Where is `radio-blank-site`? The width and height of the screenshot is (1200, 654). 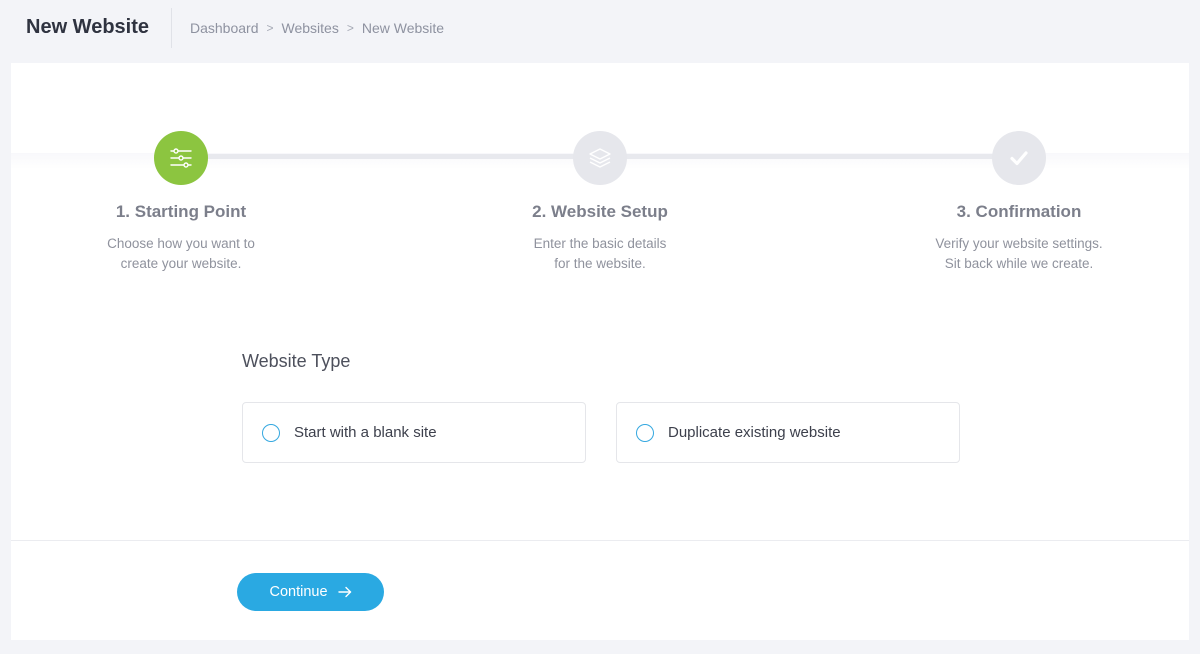
radio-blank-site is located at coordinates (271, 432).